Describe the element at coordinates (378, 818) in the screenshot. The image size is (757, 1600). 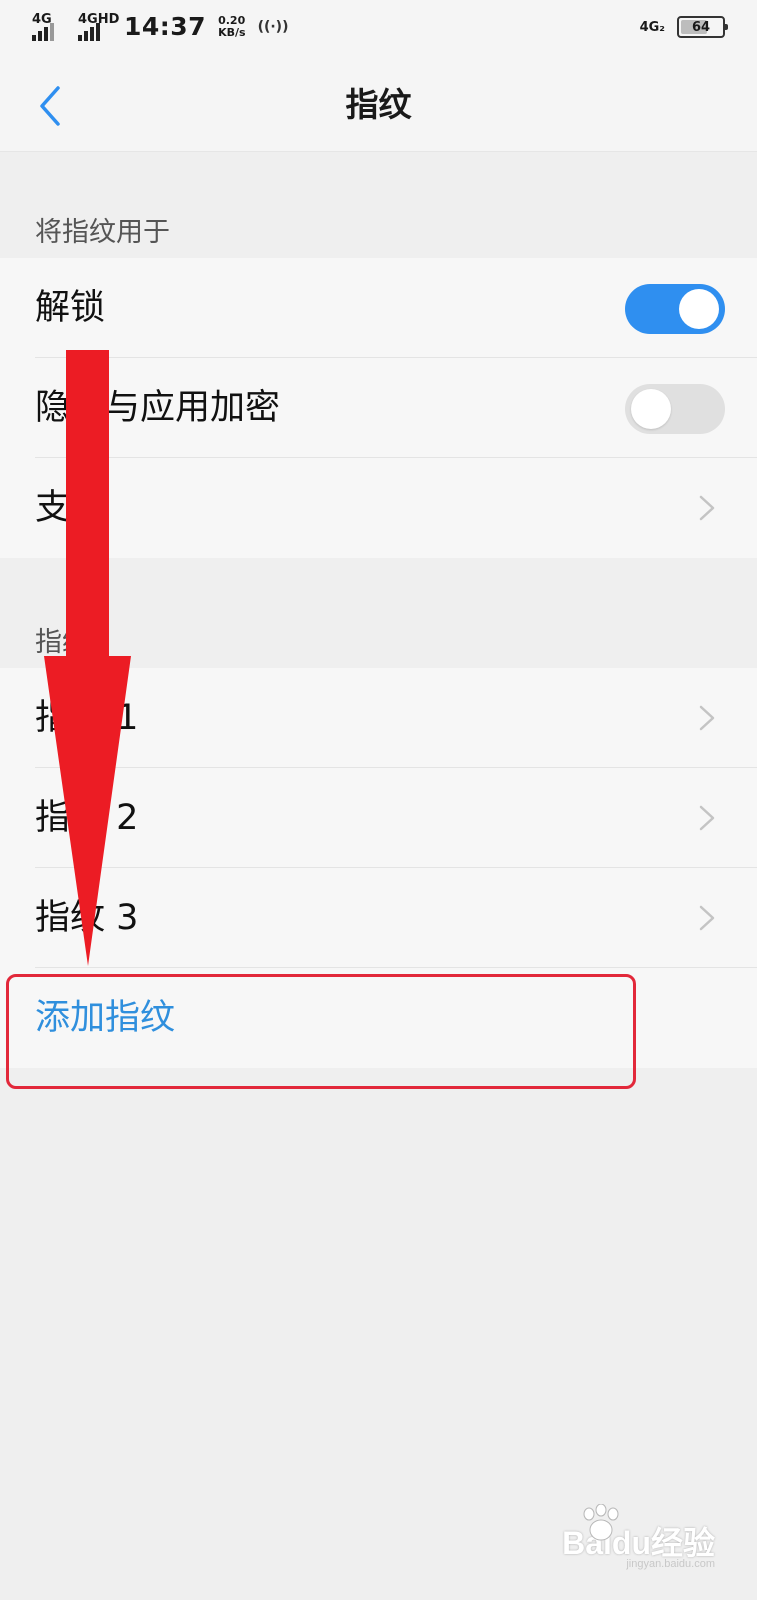
I see `fingerprint-row: 指纹 2` at that location.